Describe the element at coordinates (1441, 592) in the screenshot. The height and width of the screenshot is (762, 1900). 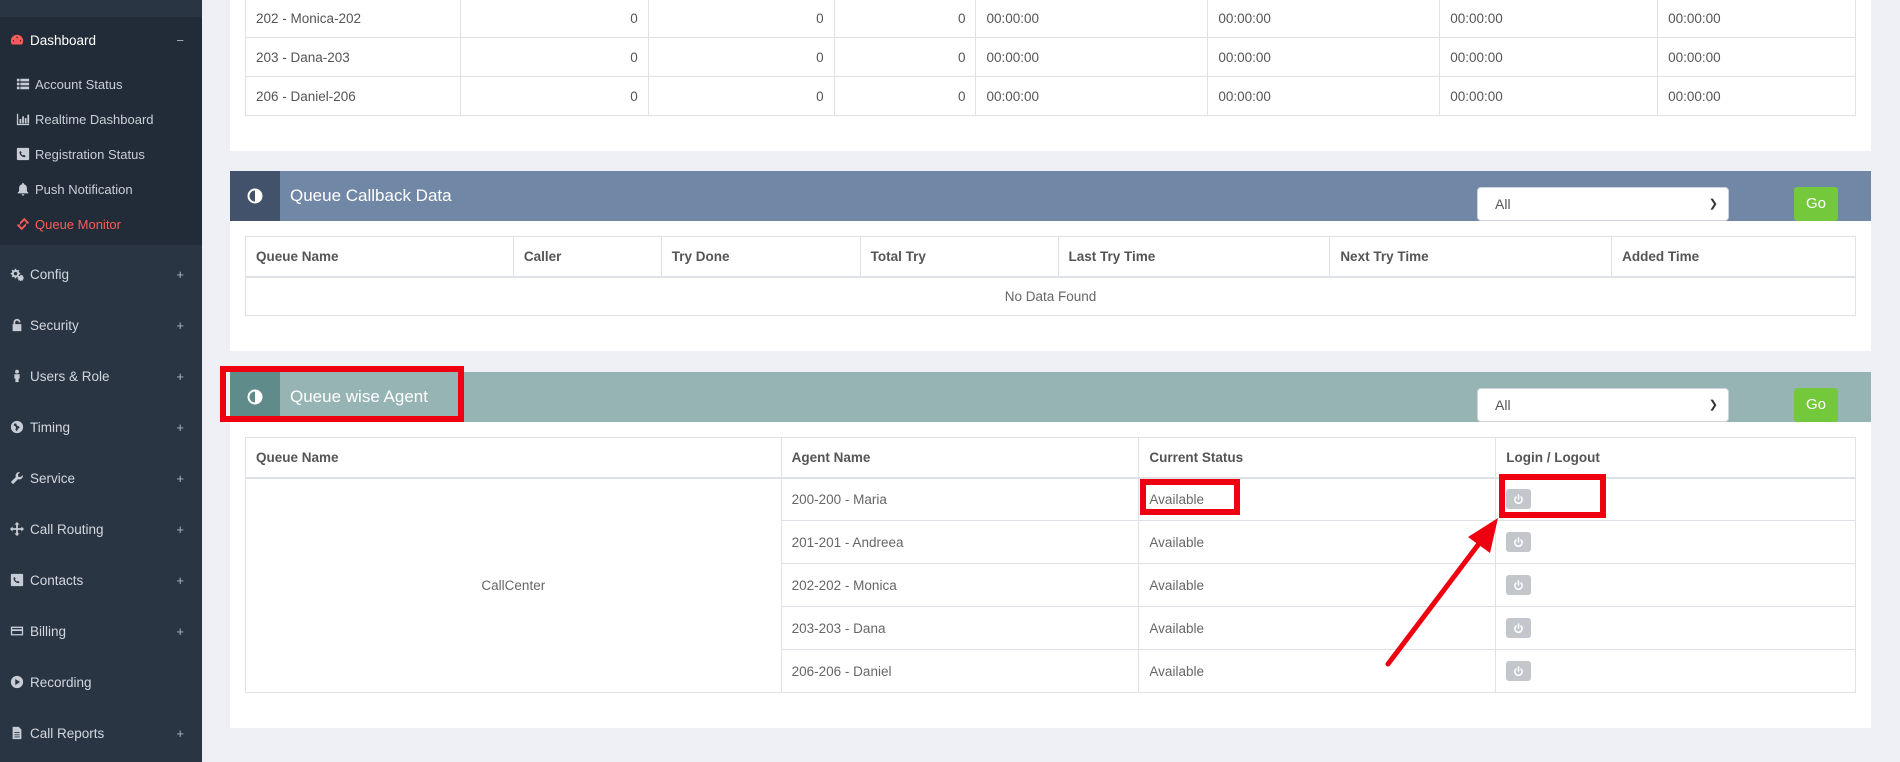
I see `annotation-arrow` at that location.